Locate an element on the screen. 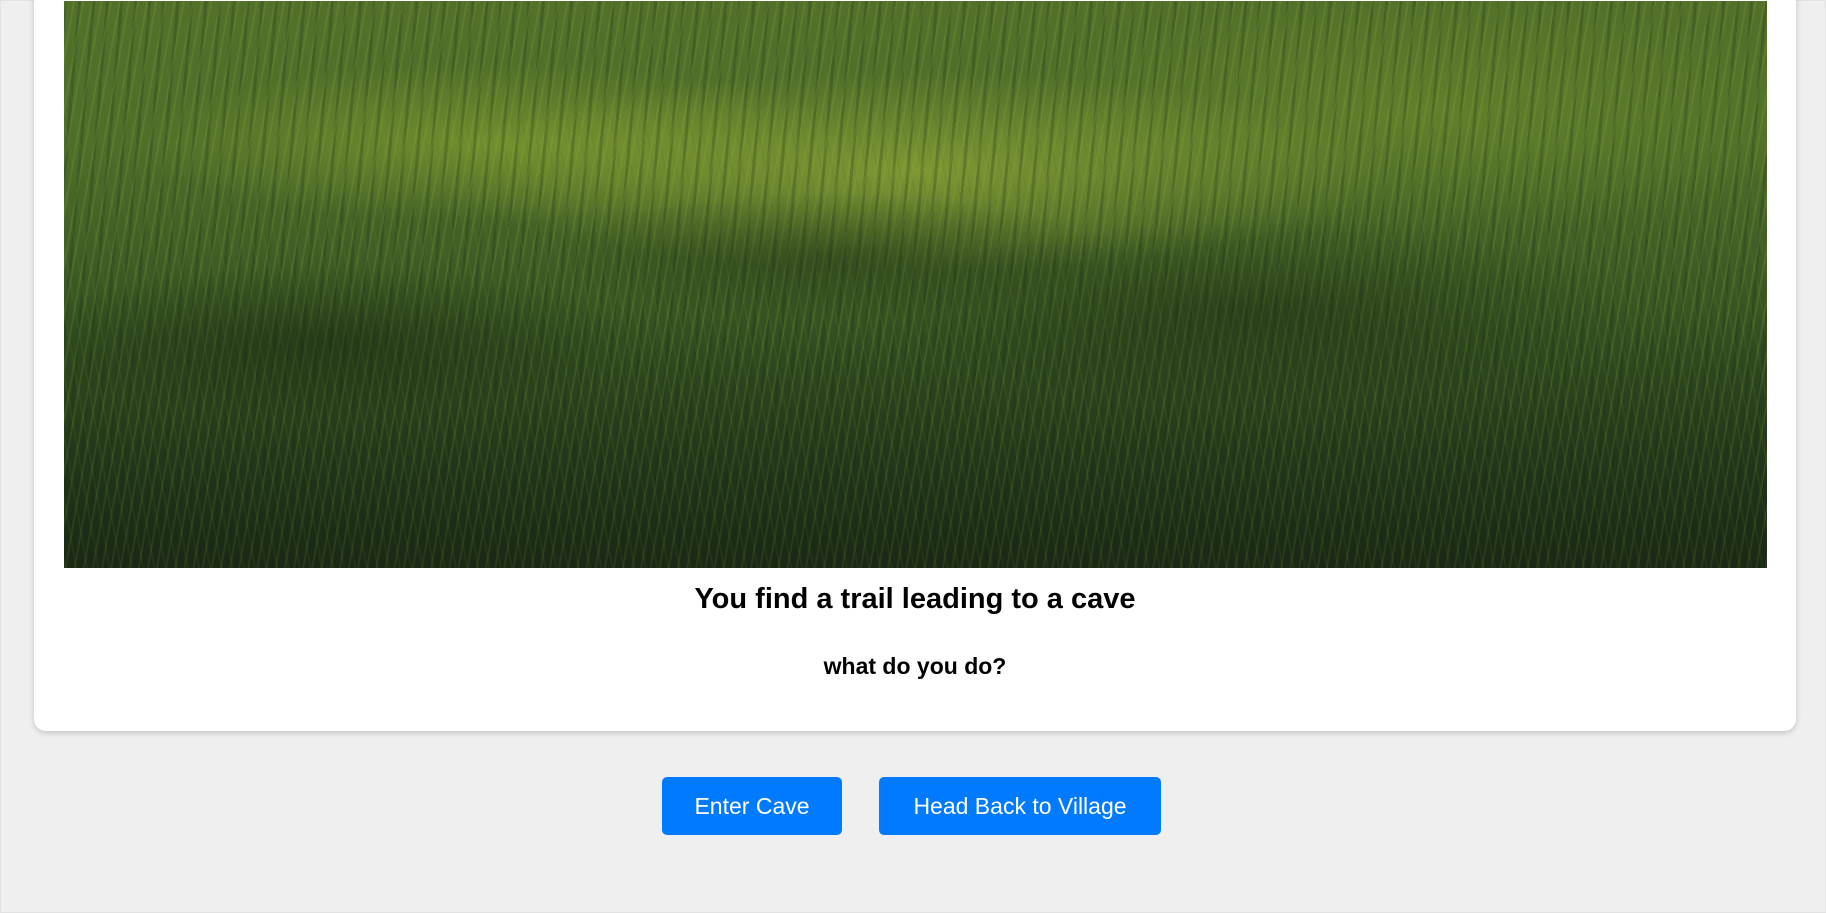 The width and height of the screenshot is (1826, 913). scene-prompt: what do you do? is located at coordinates (915, 666).